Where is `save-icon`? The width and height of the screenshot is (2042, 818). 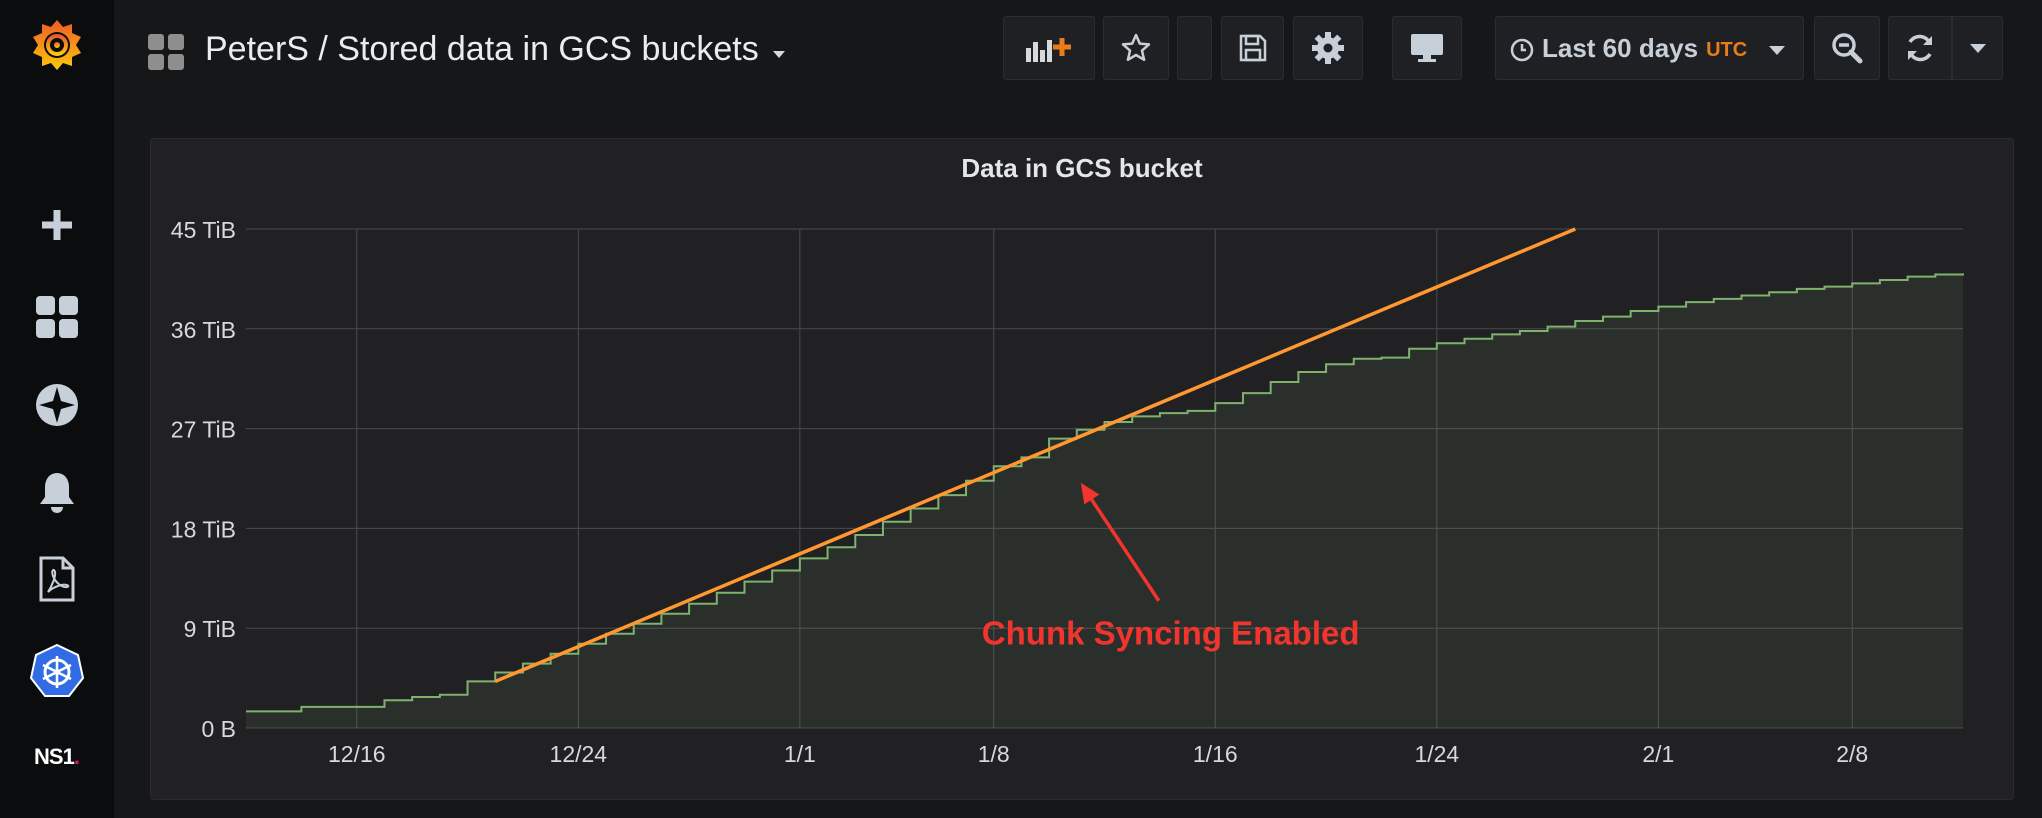 save-icon is located at coordinates (1252, 48).